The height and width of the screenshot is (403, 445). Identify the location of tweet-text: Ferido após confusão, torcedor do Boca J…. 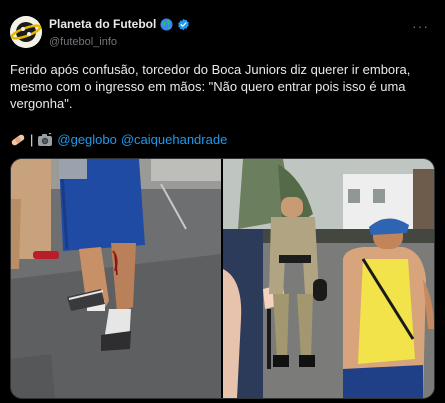
(210, 86).